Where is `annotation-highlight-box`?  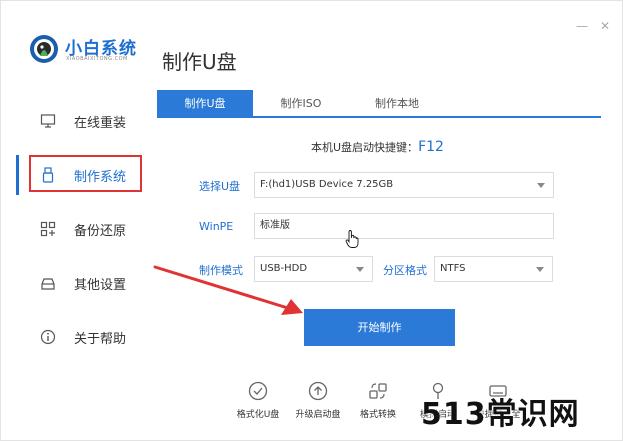
annotation-highlight-box is located at coordinates (85, 173).